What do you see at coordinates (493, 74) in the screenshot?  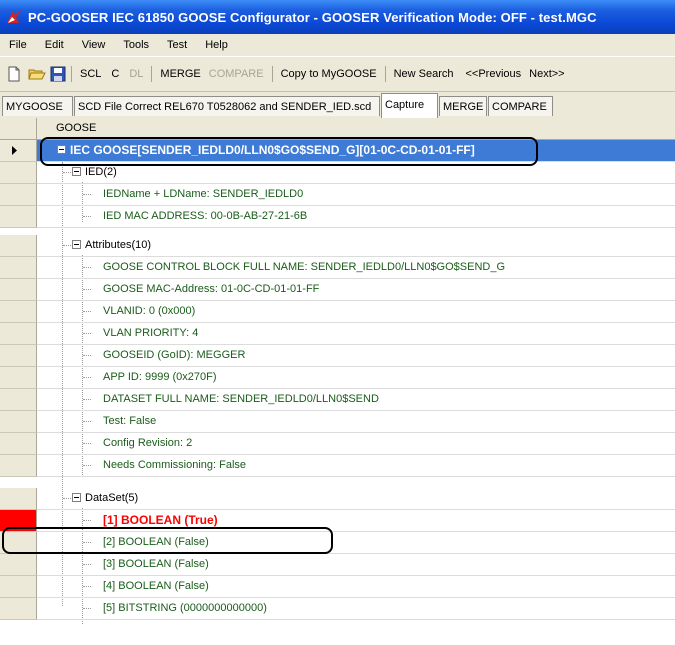 I see `previous-button: <<Previous` at bounding box center [493, 74].